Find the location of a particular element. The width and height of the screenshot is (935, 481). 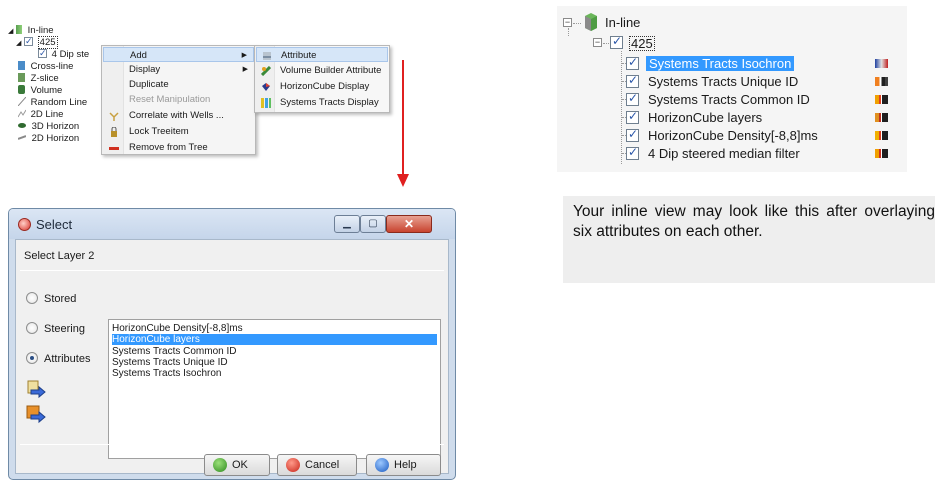

tree-item-2dhorizon: 2D Horizon is located at coordinates (48, 139).